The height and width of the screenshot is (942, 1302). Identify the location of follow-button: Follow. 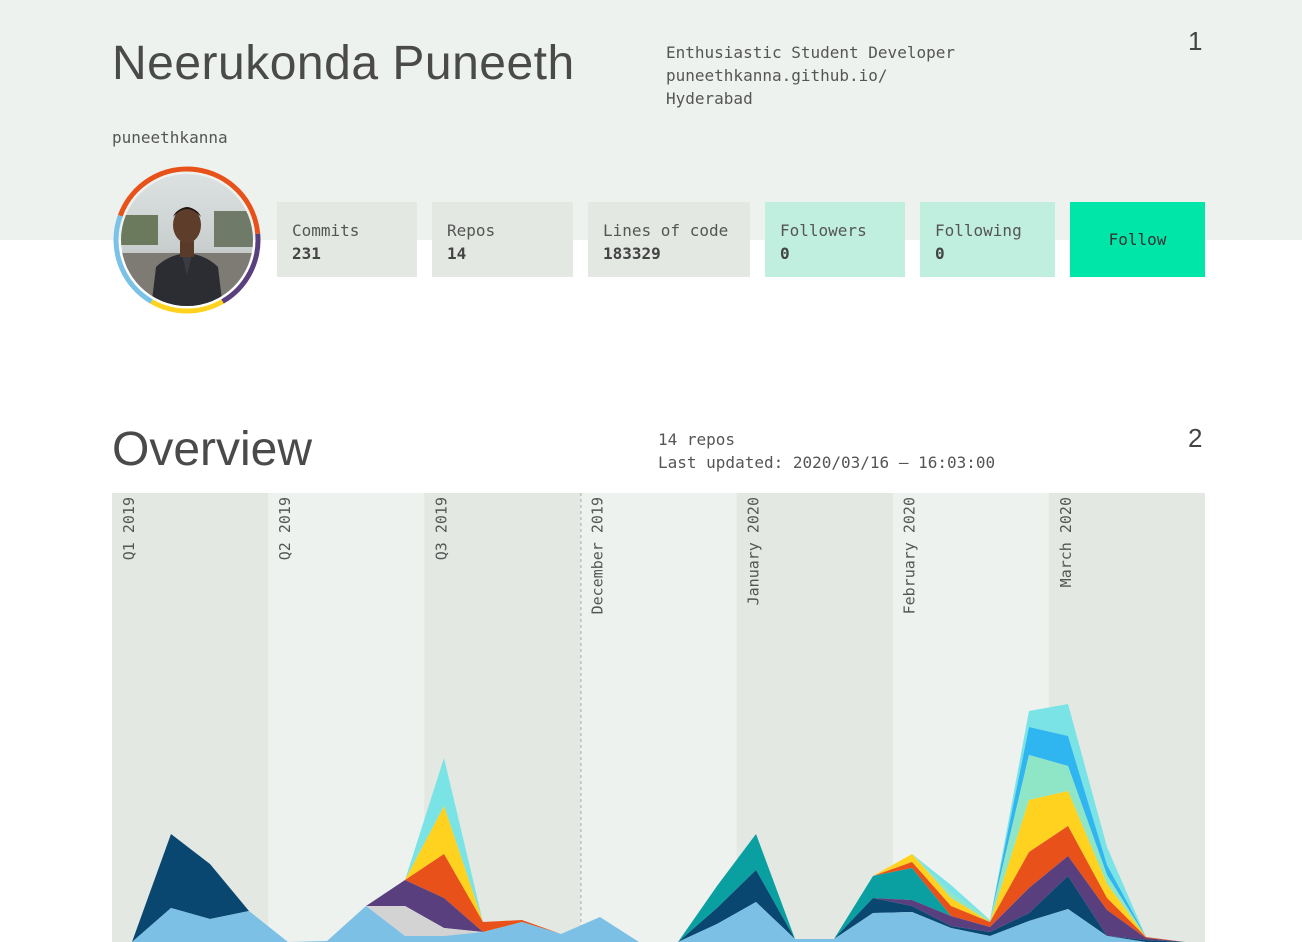
(1137, 239).